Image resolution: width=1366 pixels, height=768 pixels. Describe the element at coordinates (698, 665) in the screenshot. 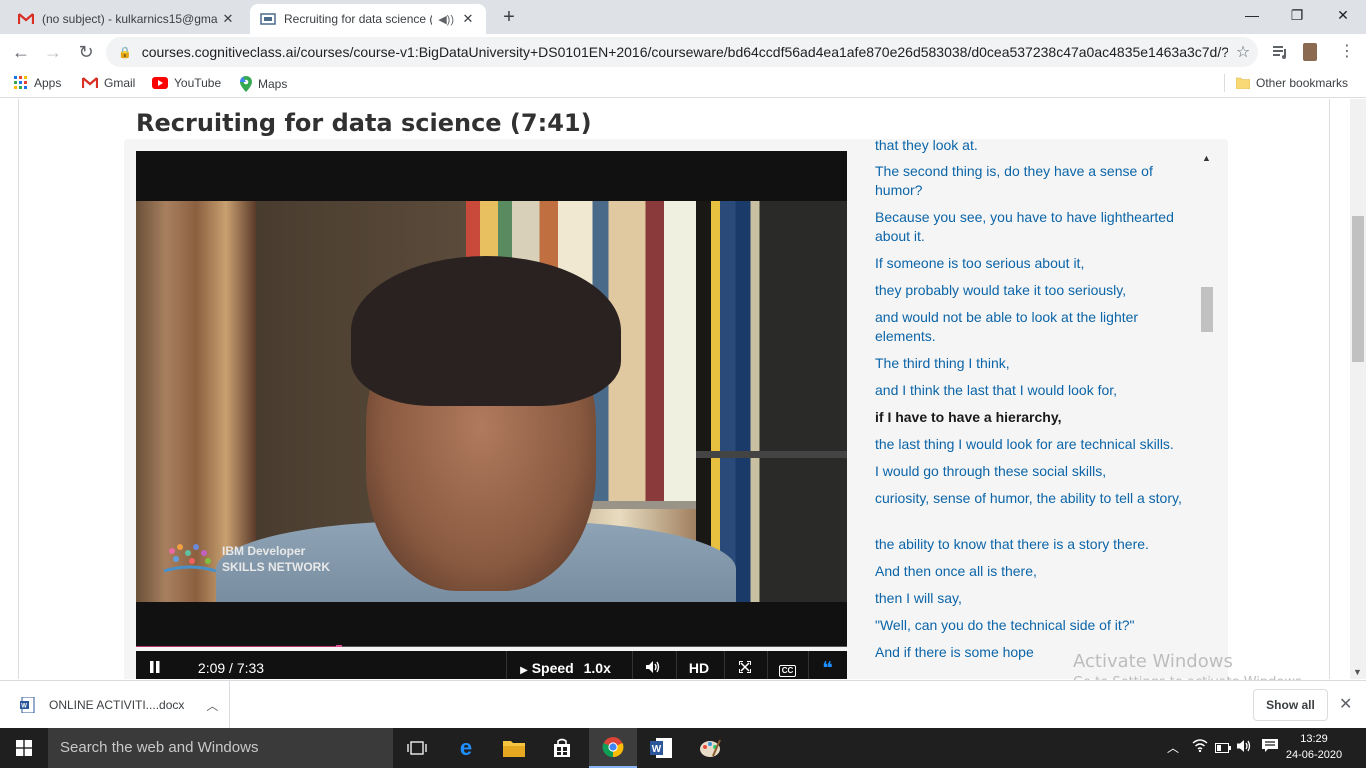

I see `hd-button: HD` at that location.